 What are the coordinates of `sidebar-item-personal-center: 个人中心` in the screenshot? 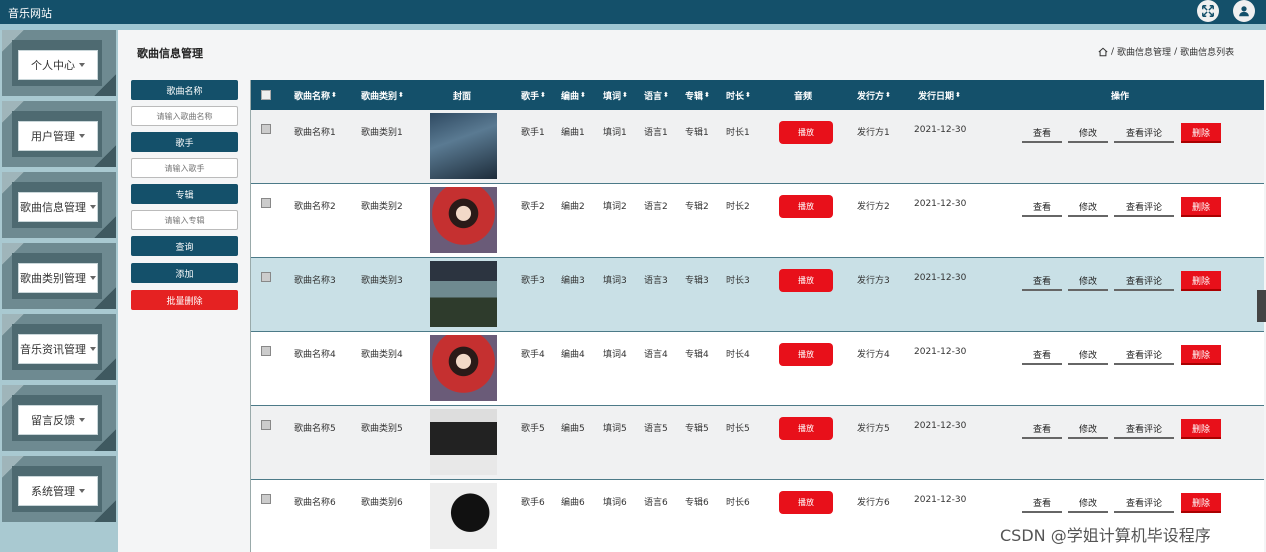 It's located at (59, 64).